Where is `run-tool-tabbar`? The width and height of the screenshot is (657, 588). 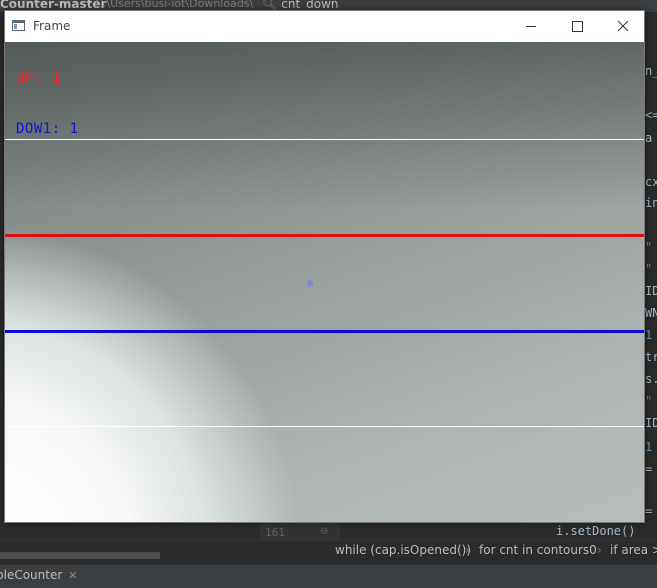 run-tool-tabbar is located at coordinates (328, 576).